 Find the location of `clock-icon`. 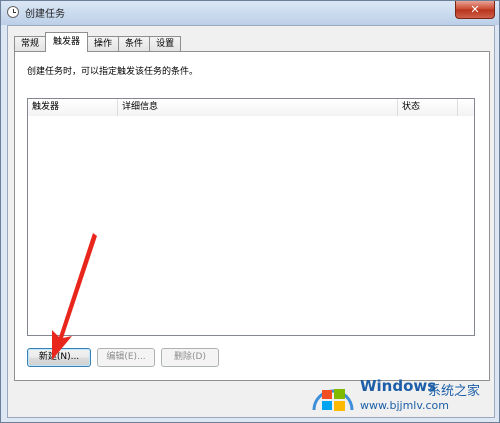

clock-icon is located at coordinates (13, 12).